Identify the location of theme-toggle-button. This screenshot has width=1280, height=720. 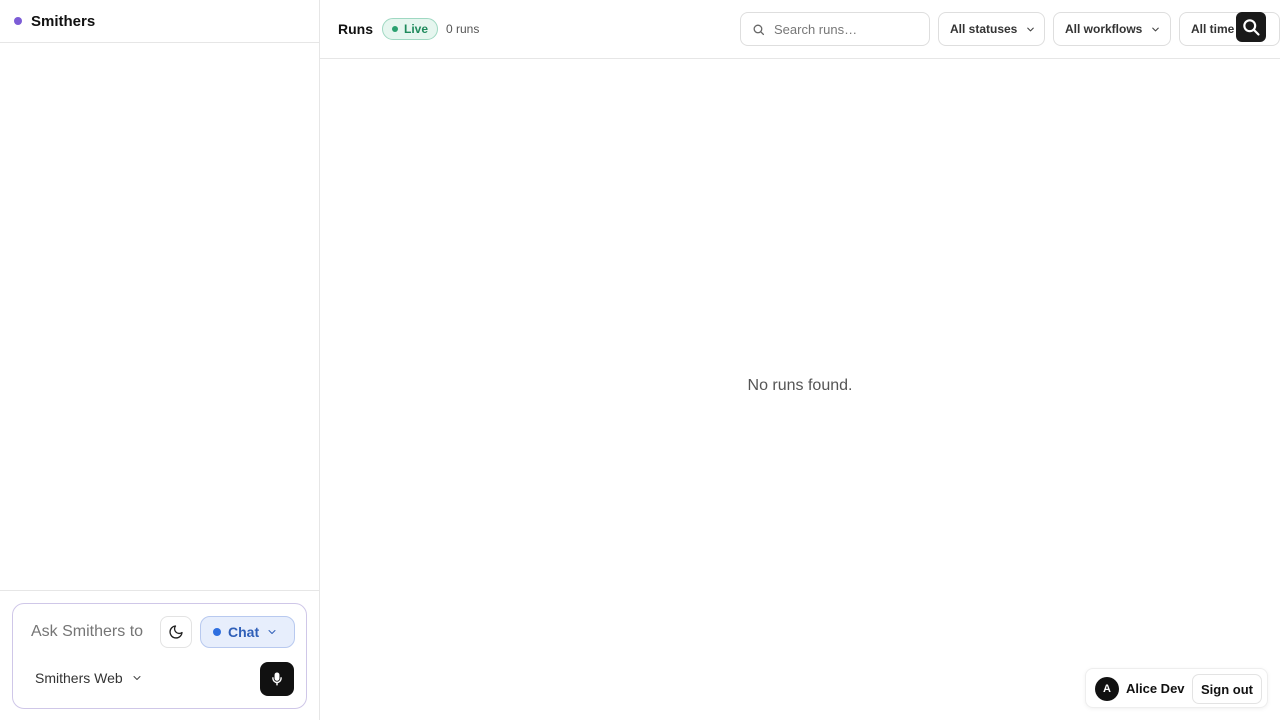
(176, 632).